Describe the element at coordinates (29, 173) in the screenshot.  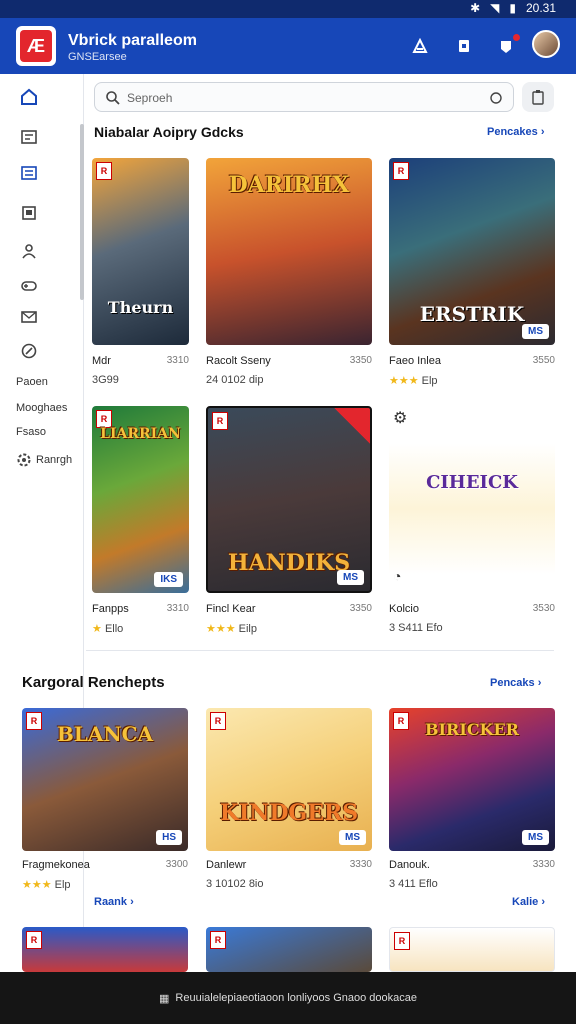
I see `store-icon` at that location.